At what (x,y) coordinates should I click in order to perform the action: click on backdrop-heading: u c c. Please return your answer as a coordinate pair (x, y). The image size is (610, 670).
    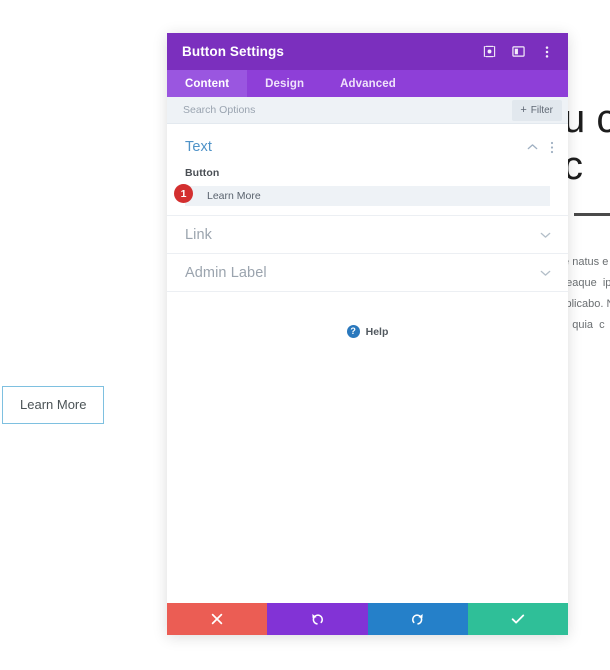
    Looking at the image, I should click on (586, 142).